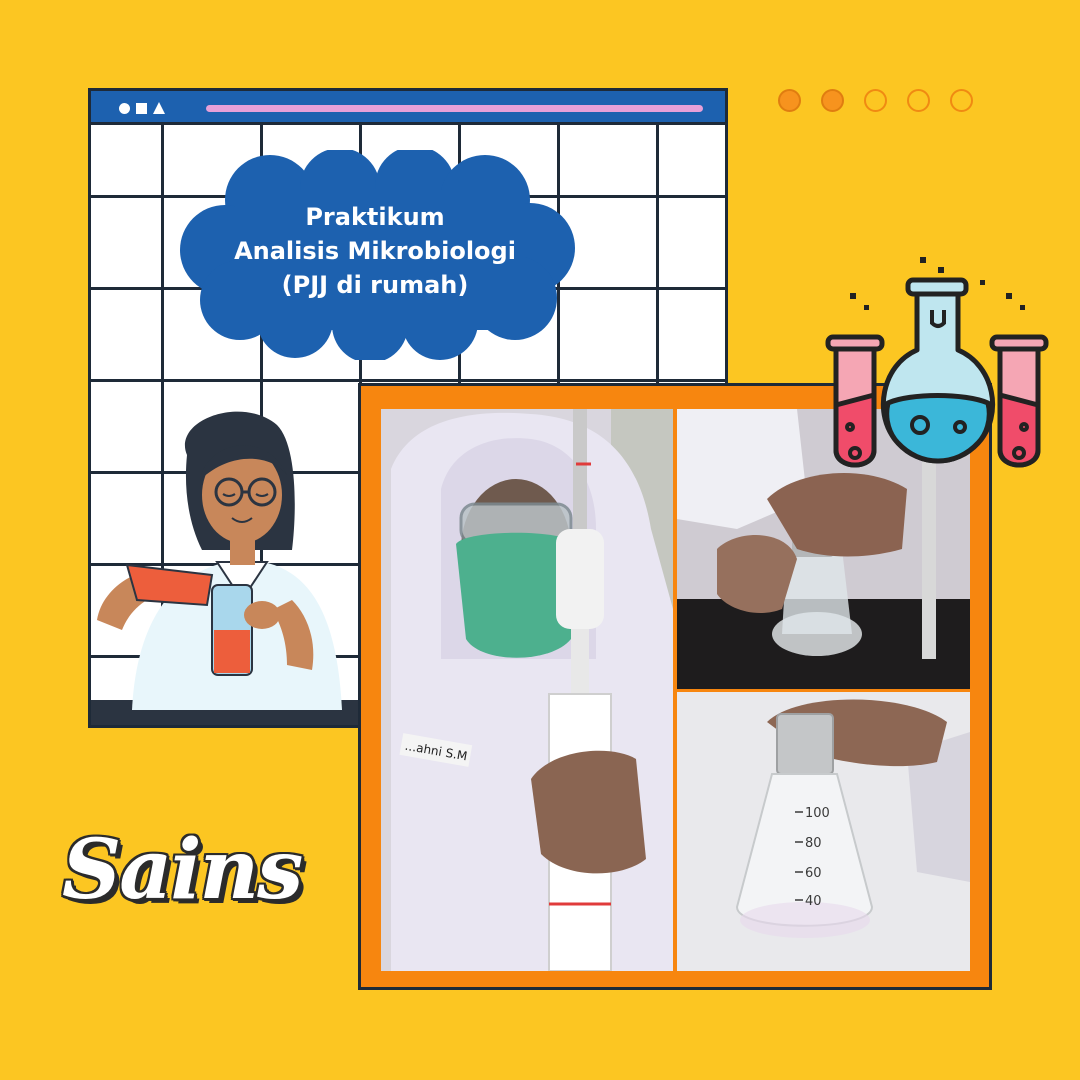 This screenshot has width=1080, height=1080. I want to click on flask-test-tubes-icon, so click(937, 362).